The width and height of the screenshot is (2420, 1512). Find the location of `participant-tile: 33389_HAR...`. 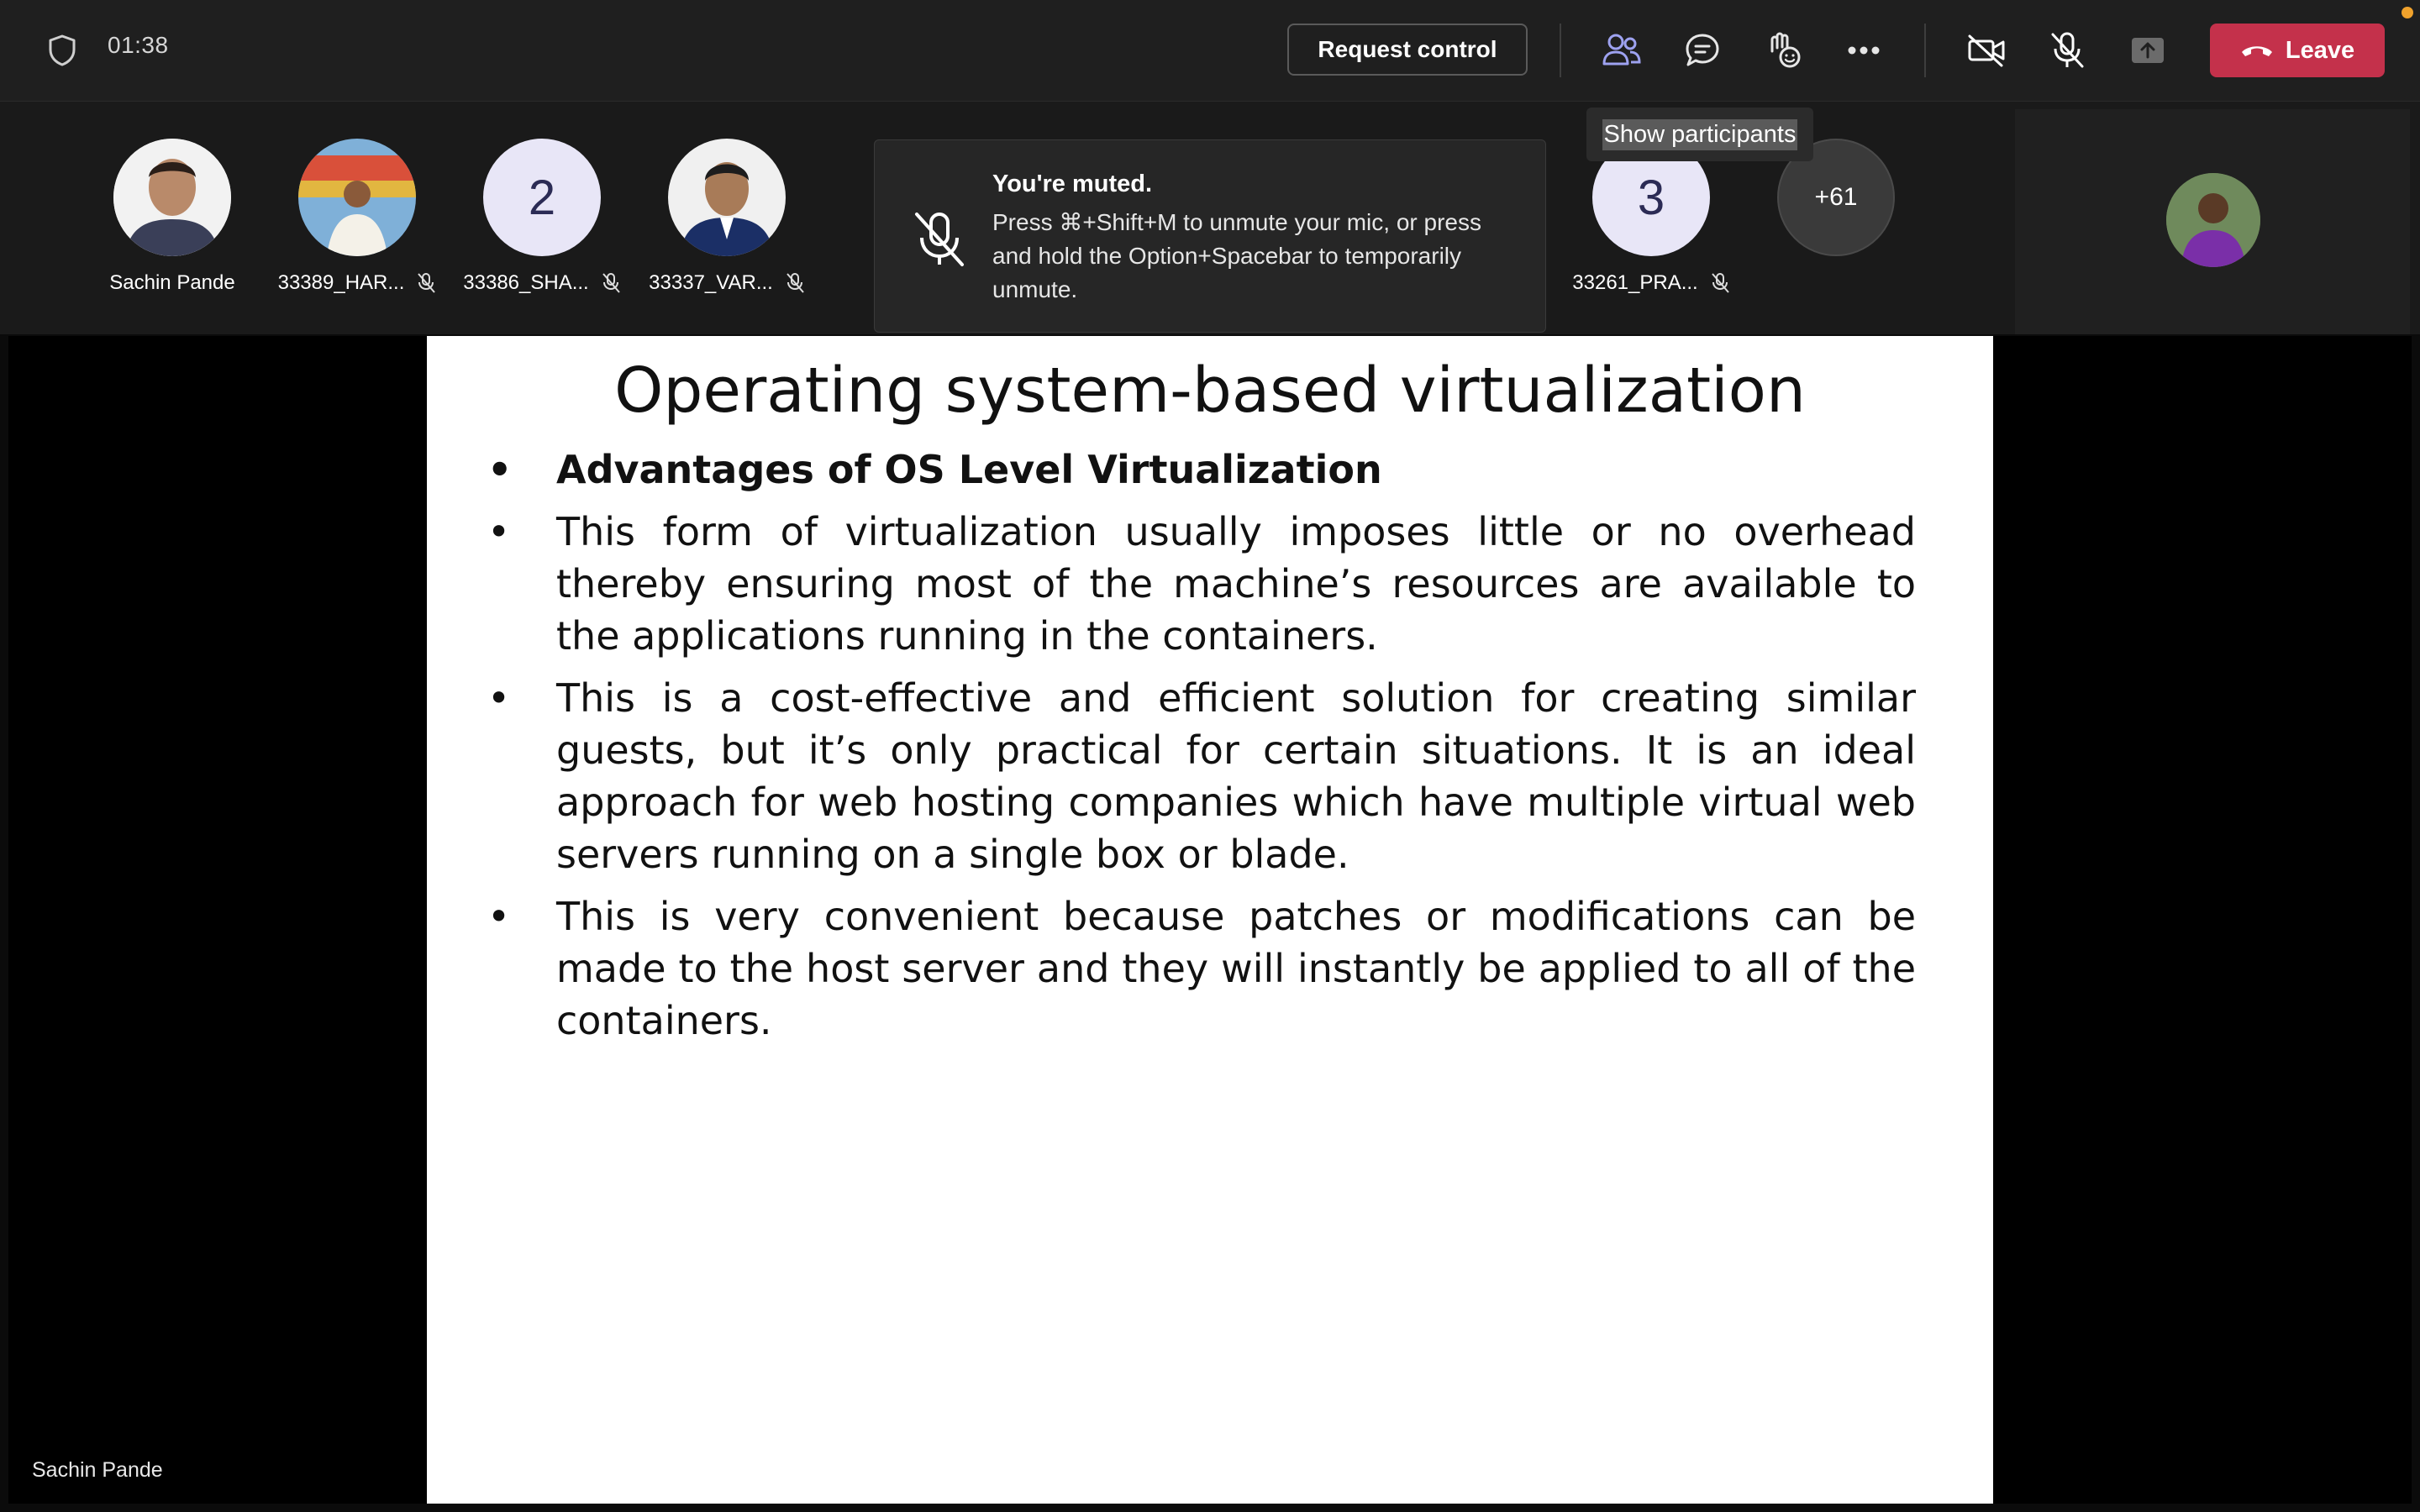

participant-tile: 33389_HAR... is located at coordinates (357, 217).